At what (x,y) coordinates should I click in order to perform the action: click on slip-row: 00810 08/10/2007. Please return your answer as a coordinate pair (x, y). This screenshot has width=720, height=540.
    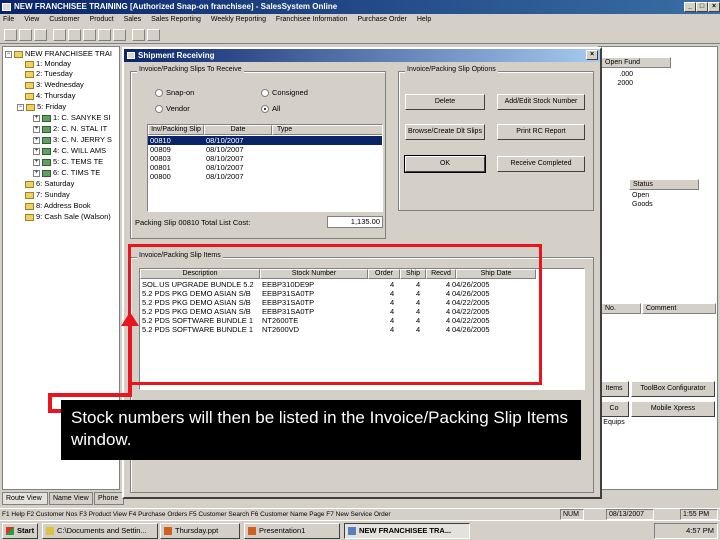
    Looking at the image, I should click on (265, 140).